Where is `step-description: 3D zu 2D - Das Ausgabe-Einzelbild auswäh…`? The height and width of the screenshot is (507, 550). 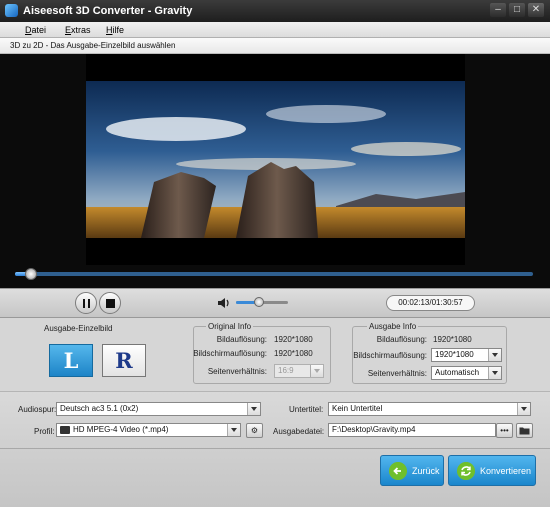 step-description: 3D zu 2D - Das Ausgabe-Einzelbild auswäh… is located at coordinates (93, 45).